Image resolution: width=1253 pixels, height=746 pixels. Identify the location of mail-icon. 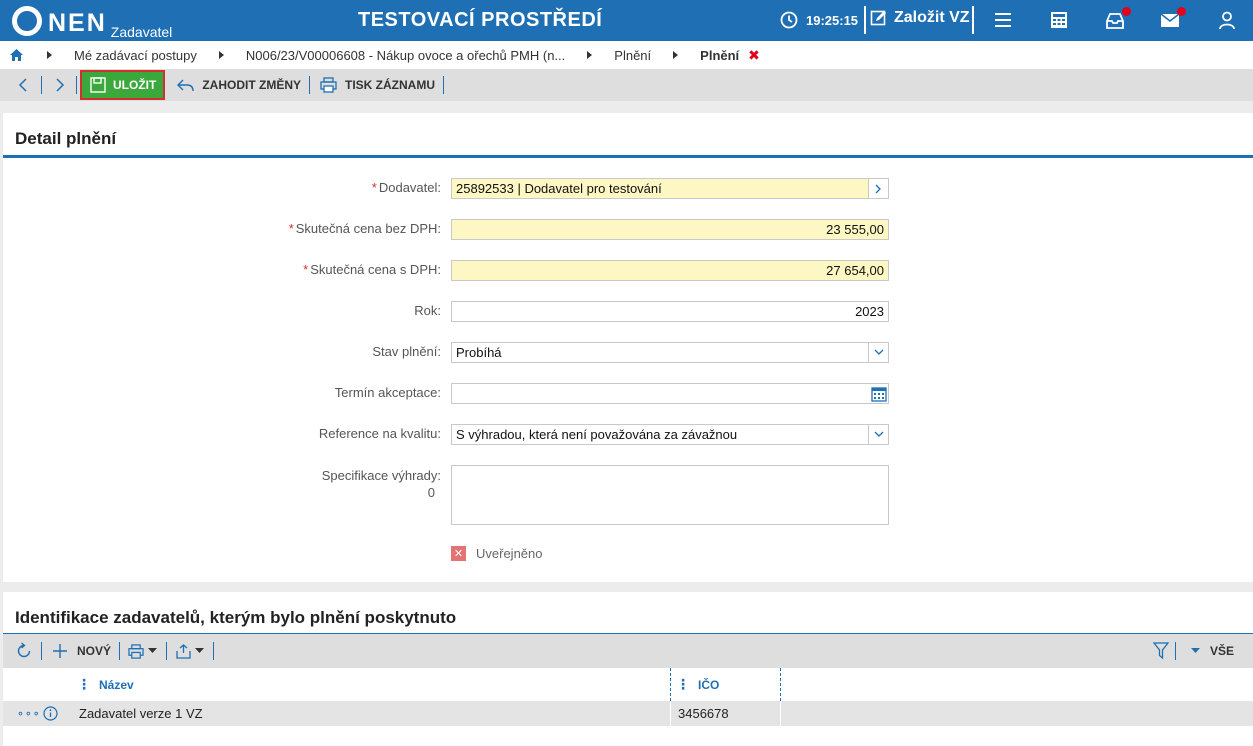
(1173, 19).